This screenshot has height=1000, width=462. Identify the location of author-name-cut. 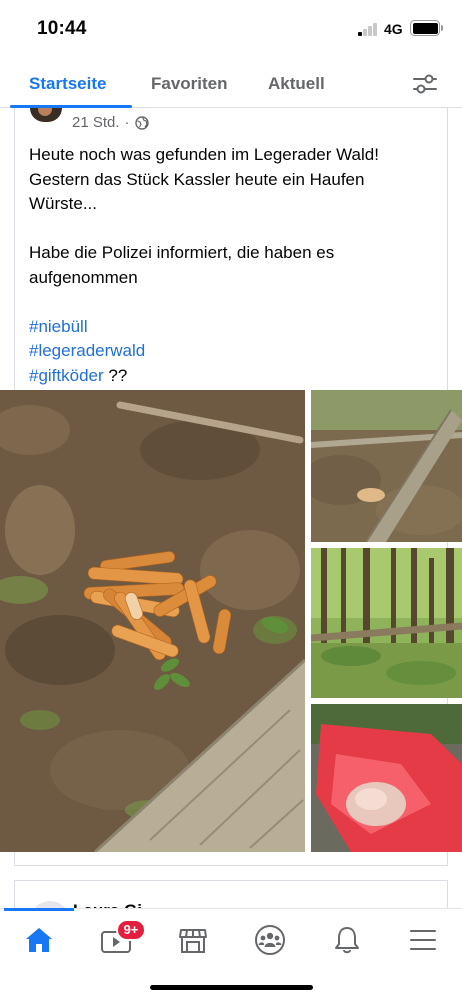
(160, 108).